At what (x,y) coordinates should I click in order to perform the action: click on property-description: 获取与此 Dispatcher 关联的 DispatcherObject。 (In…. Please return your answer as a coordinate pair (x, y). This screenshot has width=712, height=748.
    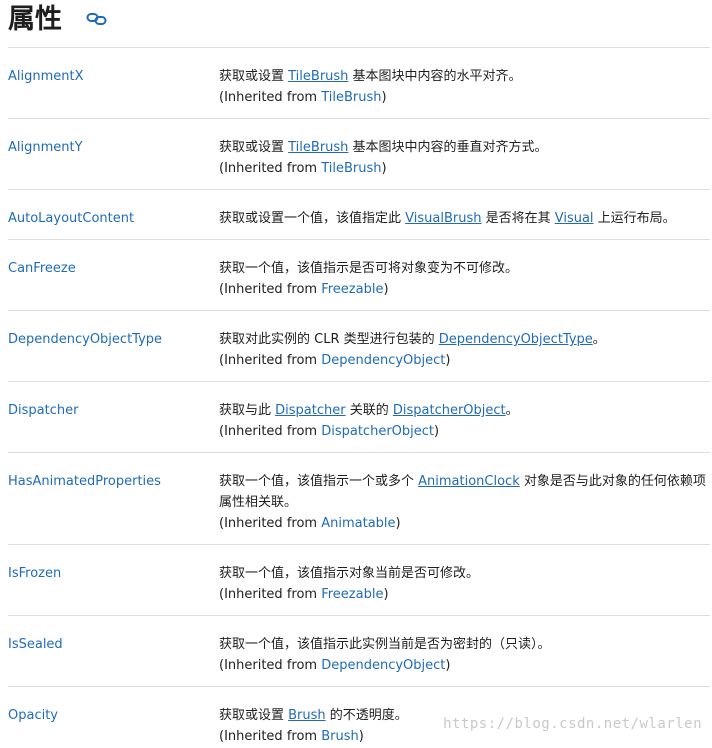
    Looking at the image, I should click on (463, 421).